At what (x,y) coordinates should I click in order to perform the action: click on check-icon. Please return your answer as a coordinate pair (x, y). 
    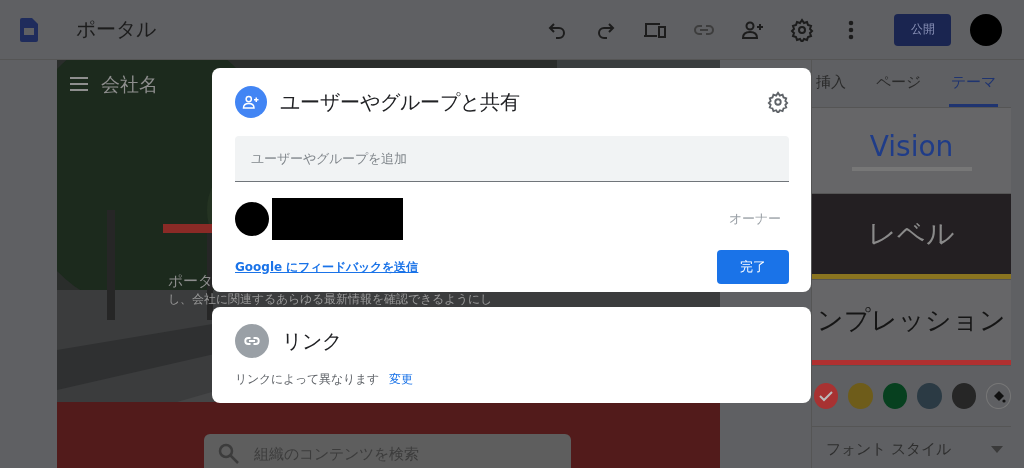
    Looking at the image, I should click on (826, 396).